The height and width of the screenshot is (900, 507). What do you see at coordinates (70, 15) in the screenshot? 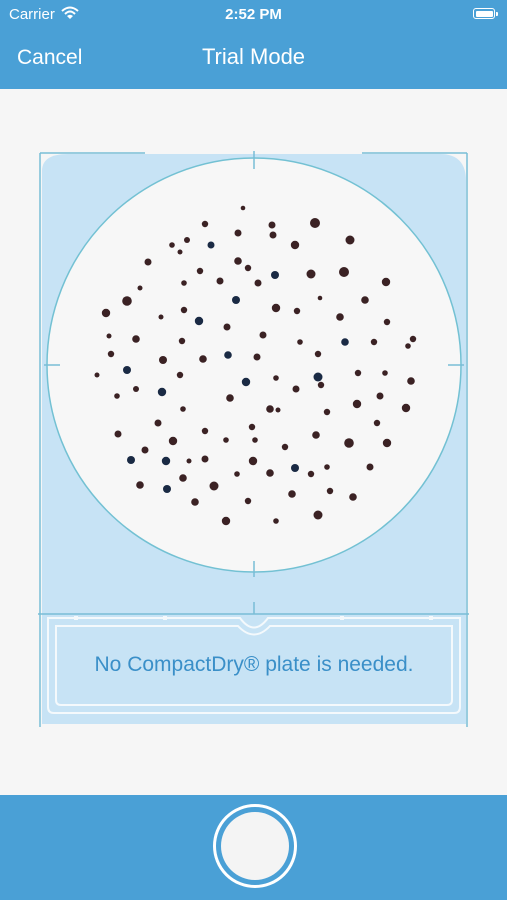
I see `wifi-icon` at bounding box center [70, 15].